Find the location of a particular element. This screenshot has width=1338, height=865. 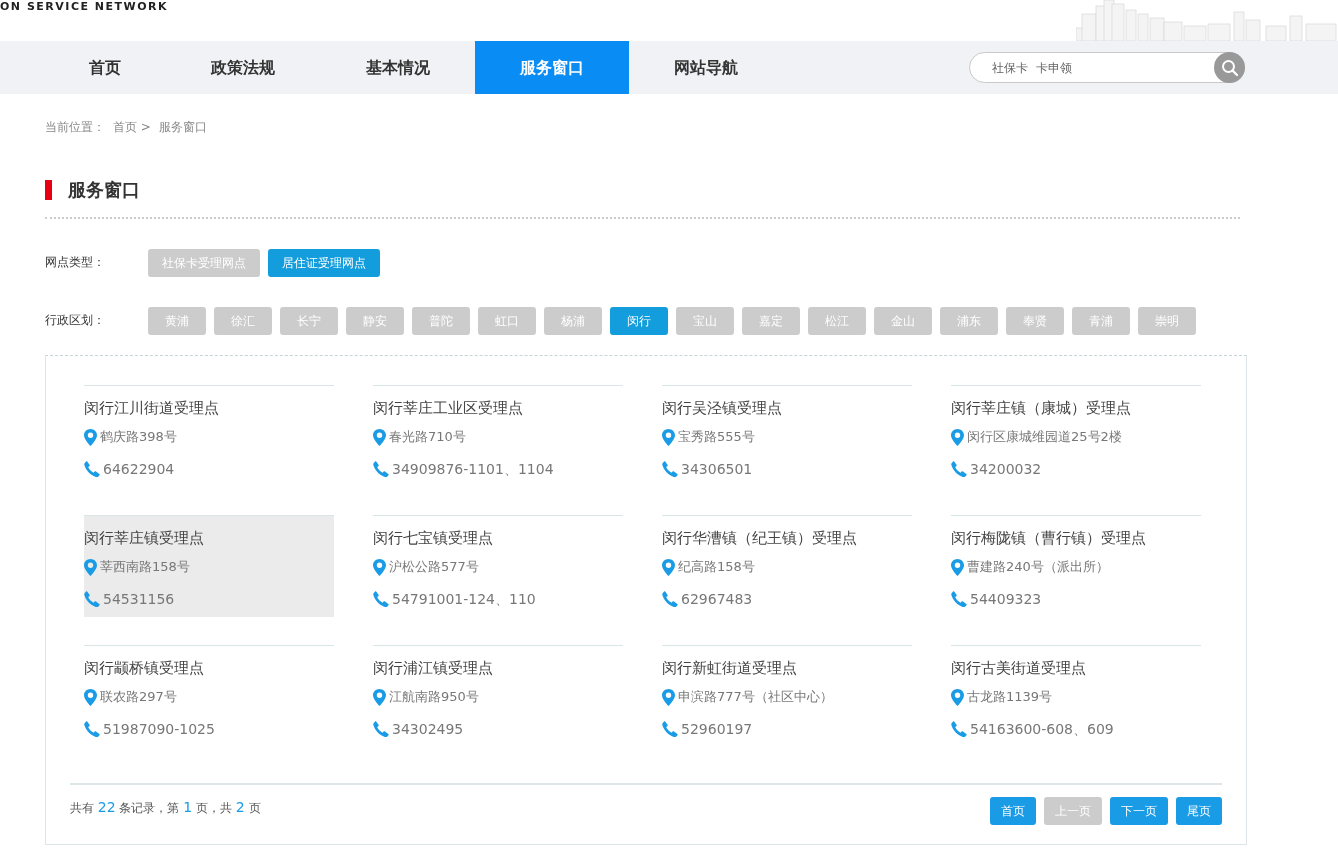

filter-label: 网点类型： is located at coordinates (75, 262).